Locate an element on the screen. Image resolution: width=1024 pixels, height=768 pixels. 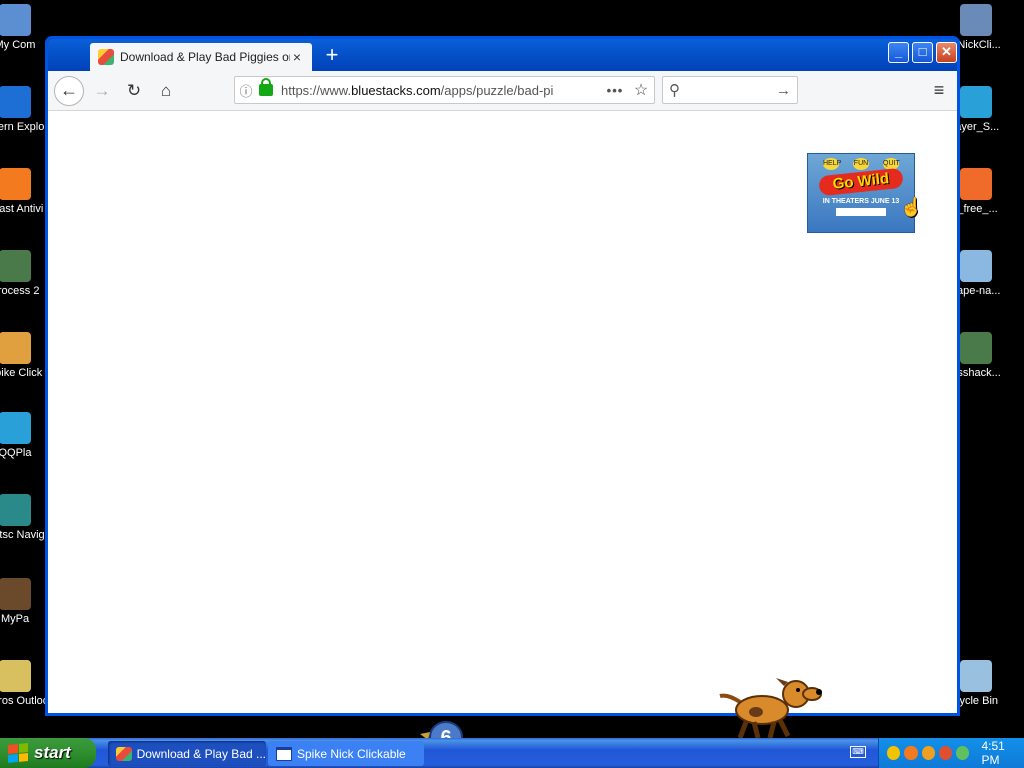
taskbar-item-label: Spike Nick Clickable is located at coordinates (351, 753).